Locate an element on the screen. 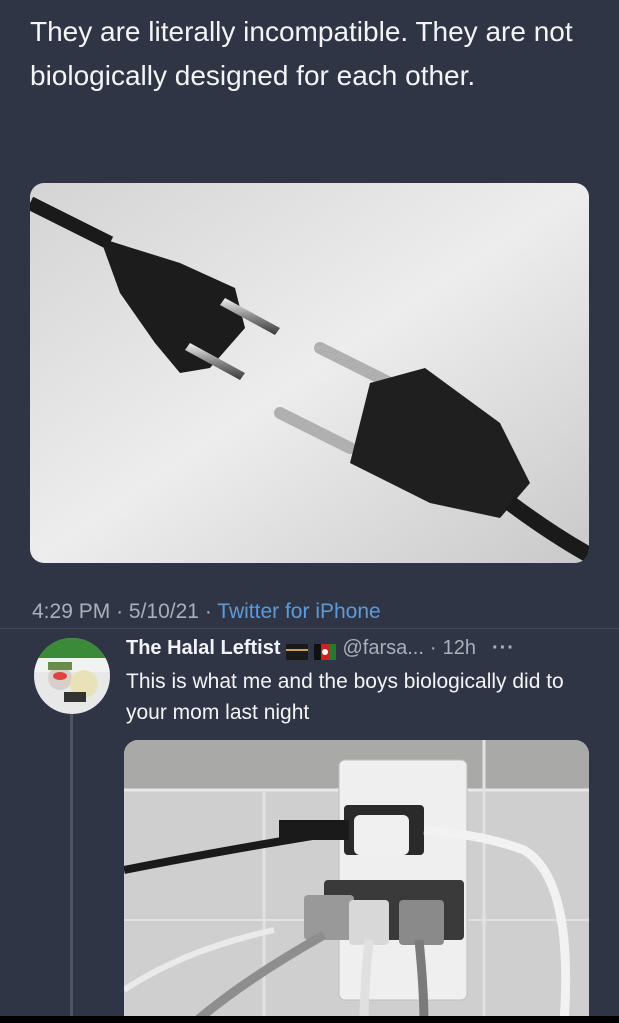  reply-author-name: The Halal Leftist is located at coordinates (203, 648).